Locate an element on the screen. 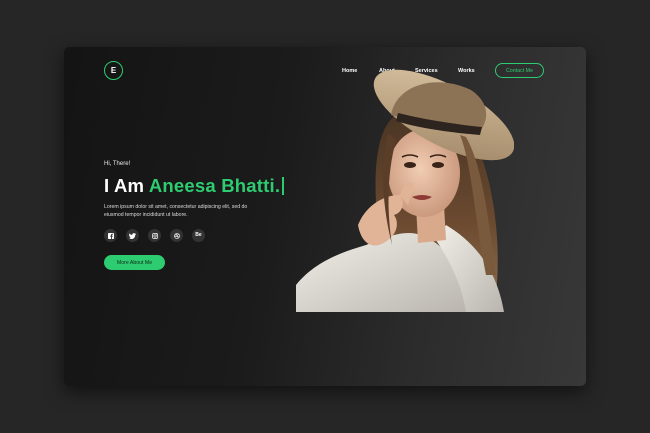 The height and width of the screenshot is (433, 650). twitter-icon is located at coordinates (132, 235).